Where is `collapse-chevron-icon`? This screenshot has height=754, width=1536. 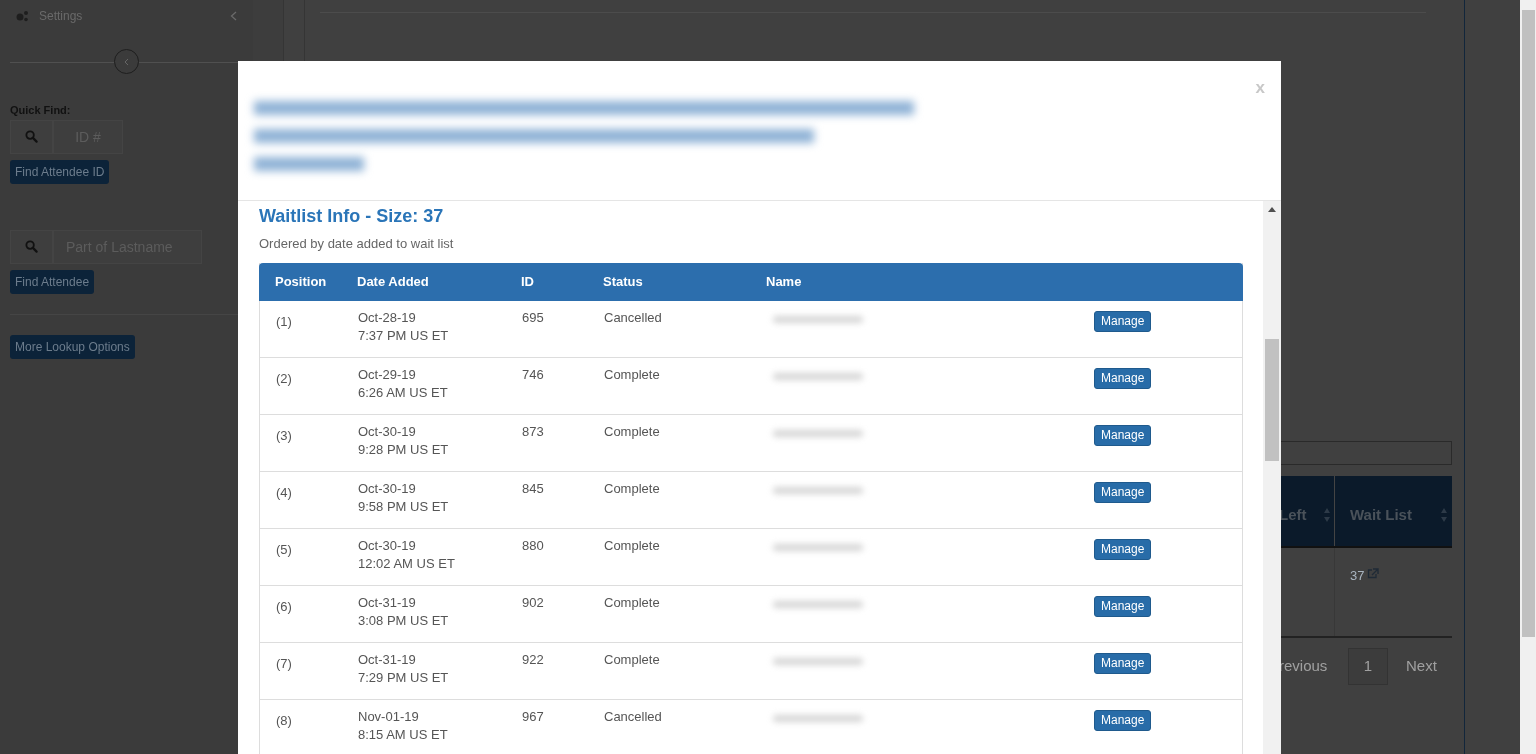
collapse-chevron-icon is located at coordinates (233, 16).